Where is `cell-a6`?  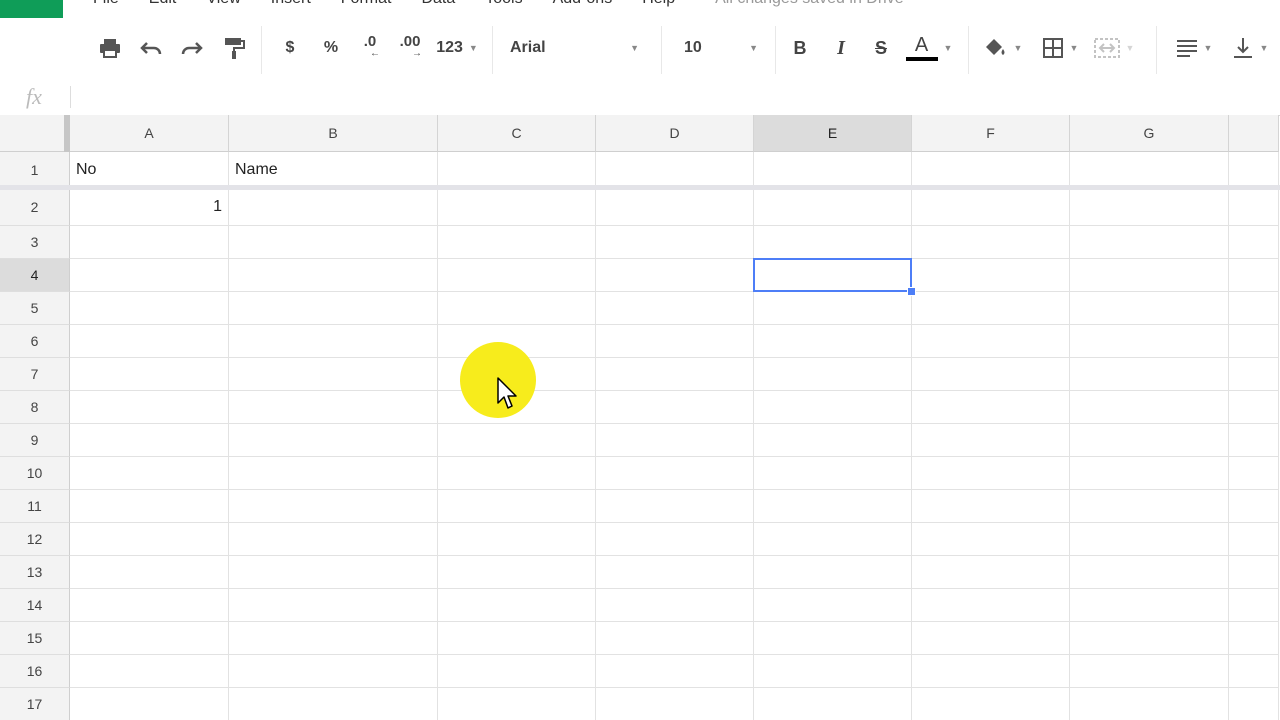
cell-a6 is located at coordinates (149, 341).